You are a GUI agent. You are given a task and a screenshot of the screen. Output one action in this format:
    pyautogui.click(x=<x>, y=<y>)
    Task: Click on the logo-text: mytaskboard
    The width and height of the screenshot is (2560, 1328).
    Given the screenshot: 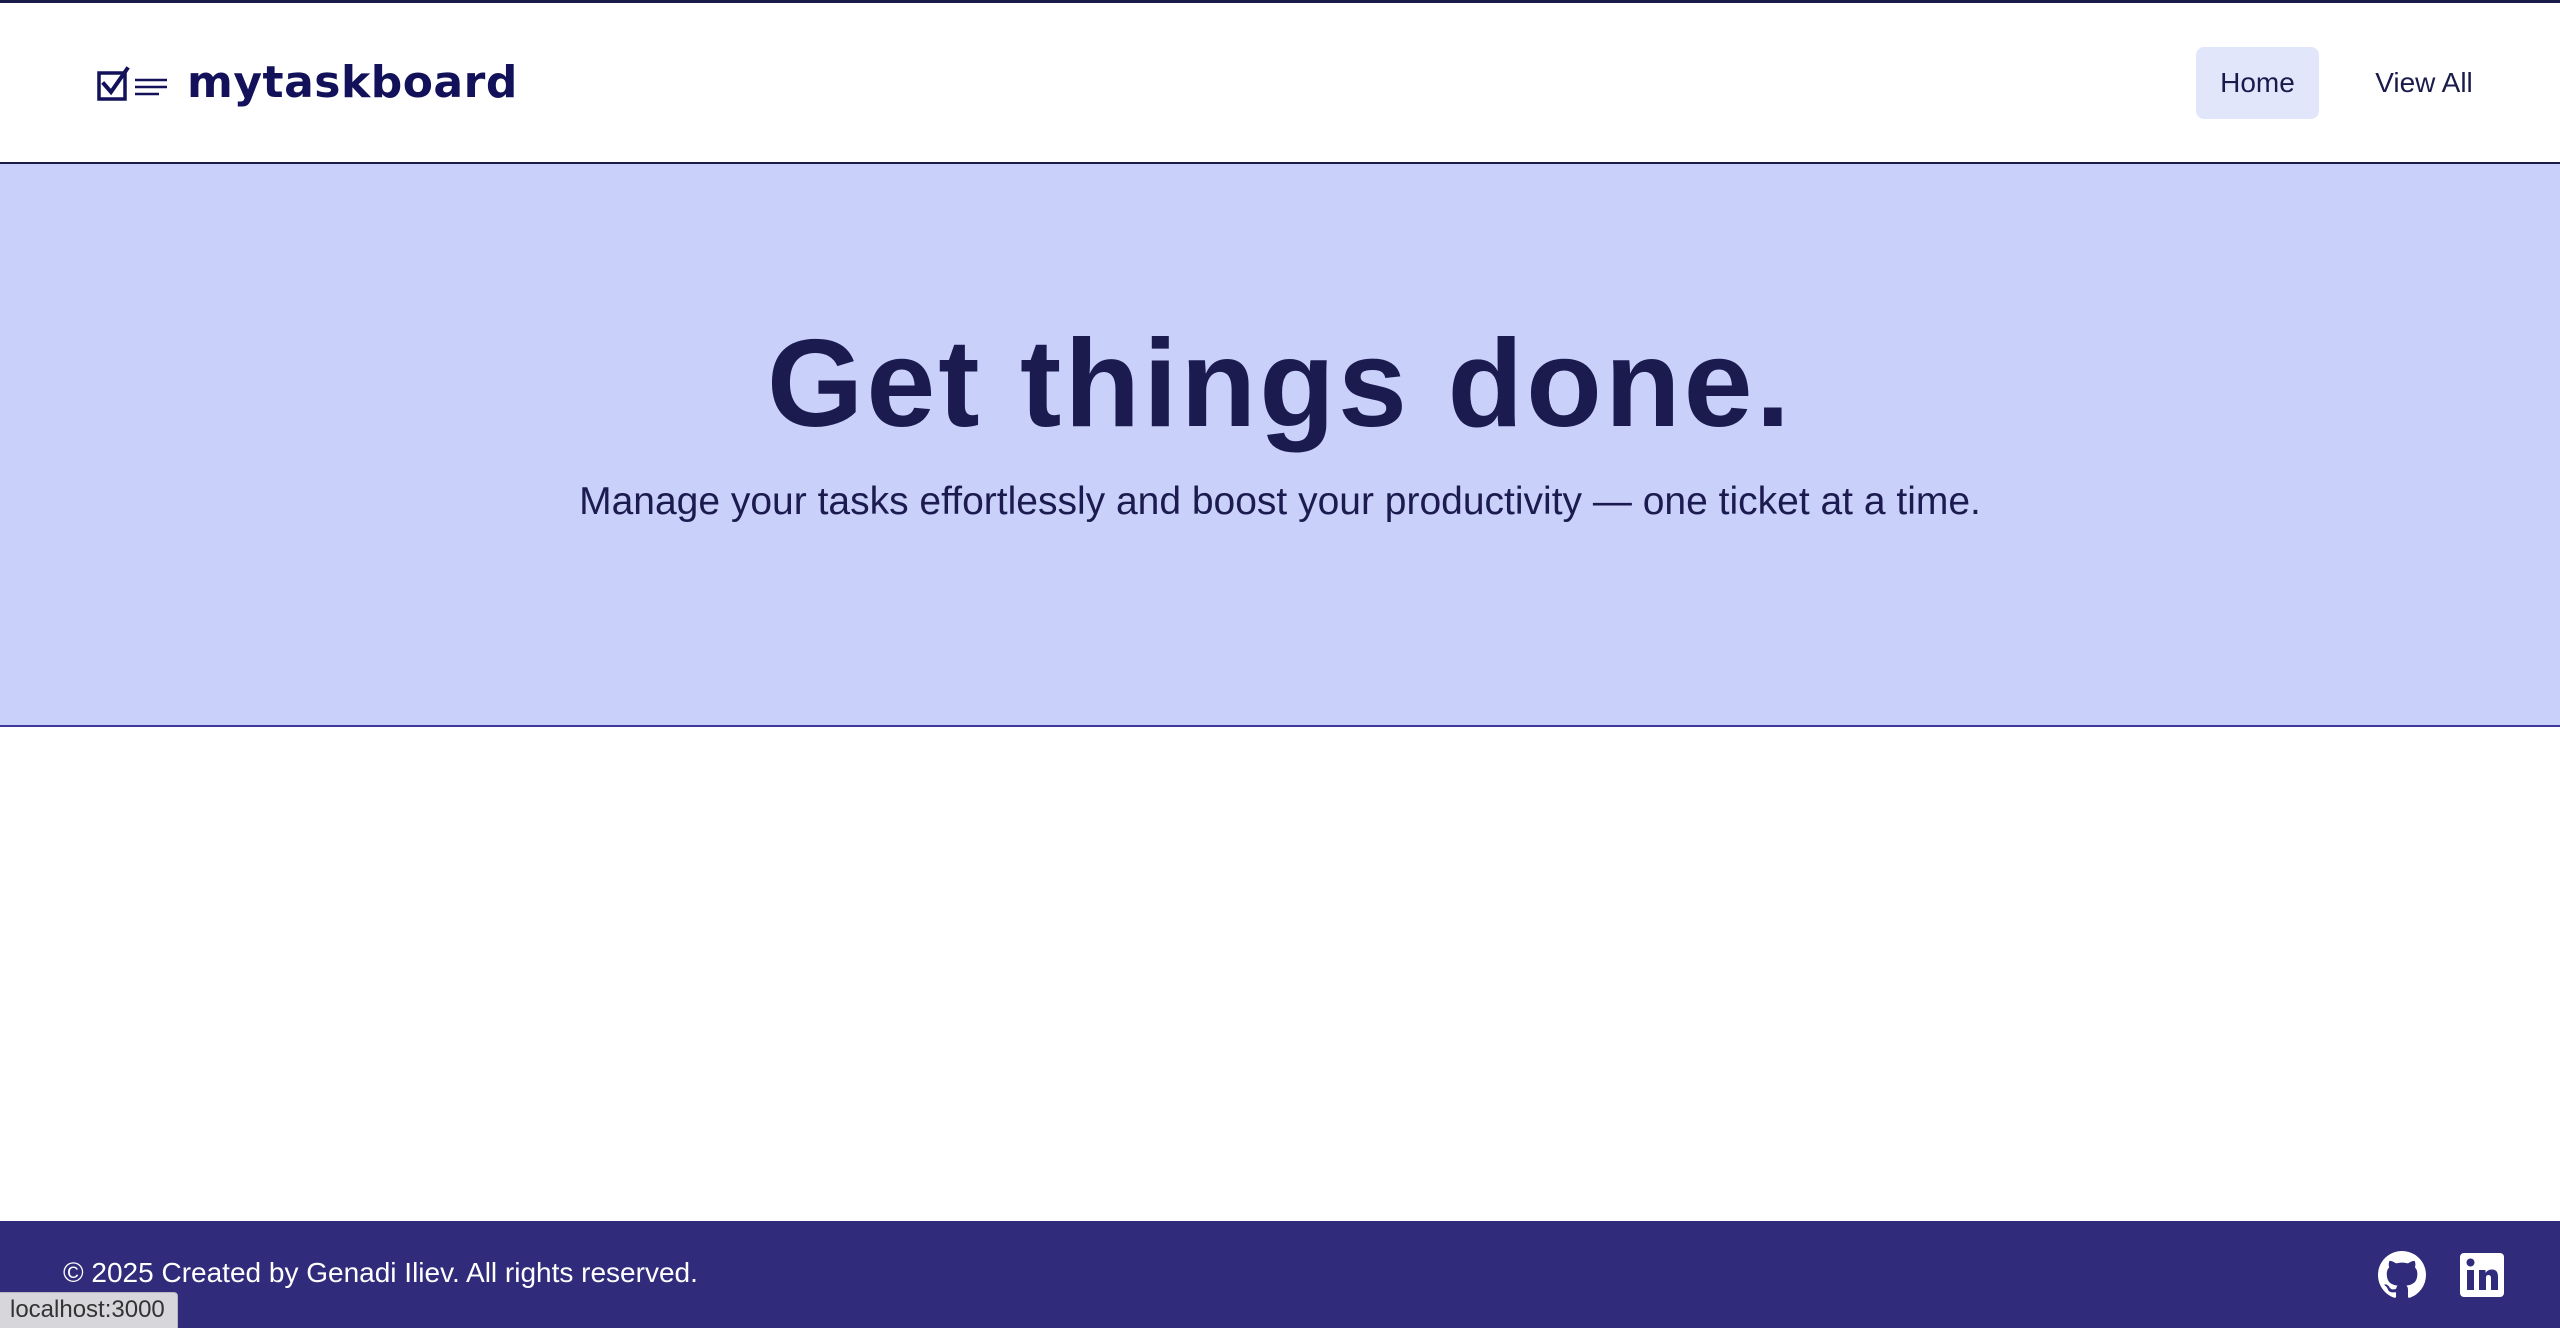 What is the action you would take?
    pyautogui.click(x=352, y=82)
    